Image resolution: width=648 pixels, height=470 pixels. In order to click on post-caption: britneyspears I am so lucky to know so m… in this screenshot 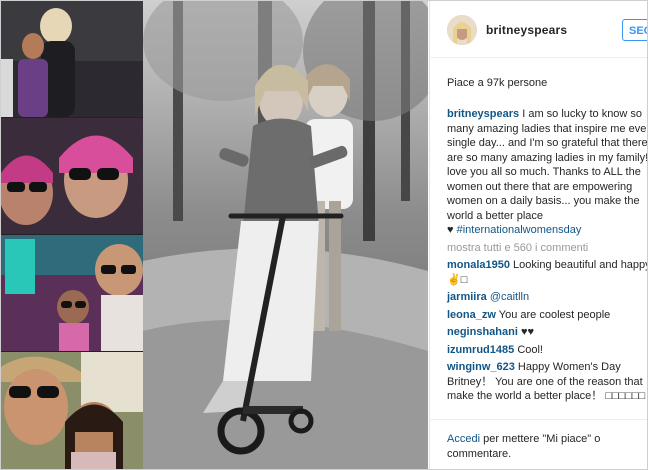, I will do `click(547, 172)`.